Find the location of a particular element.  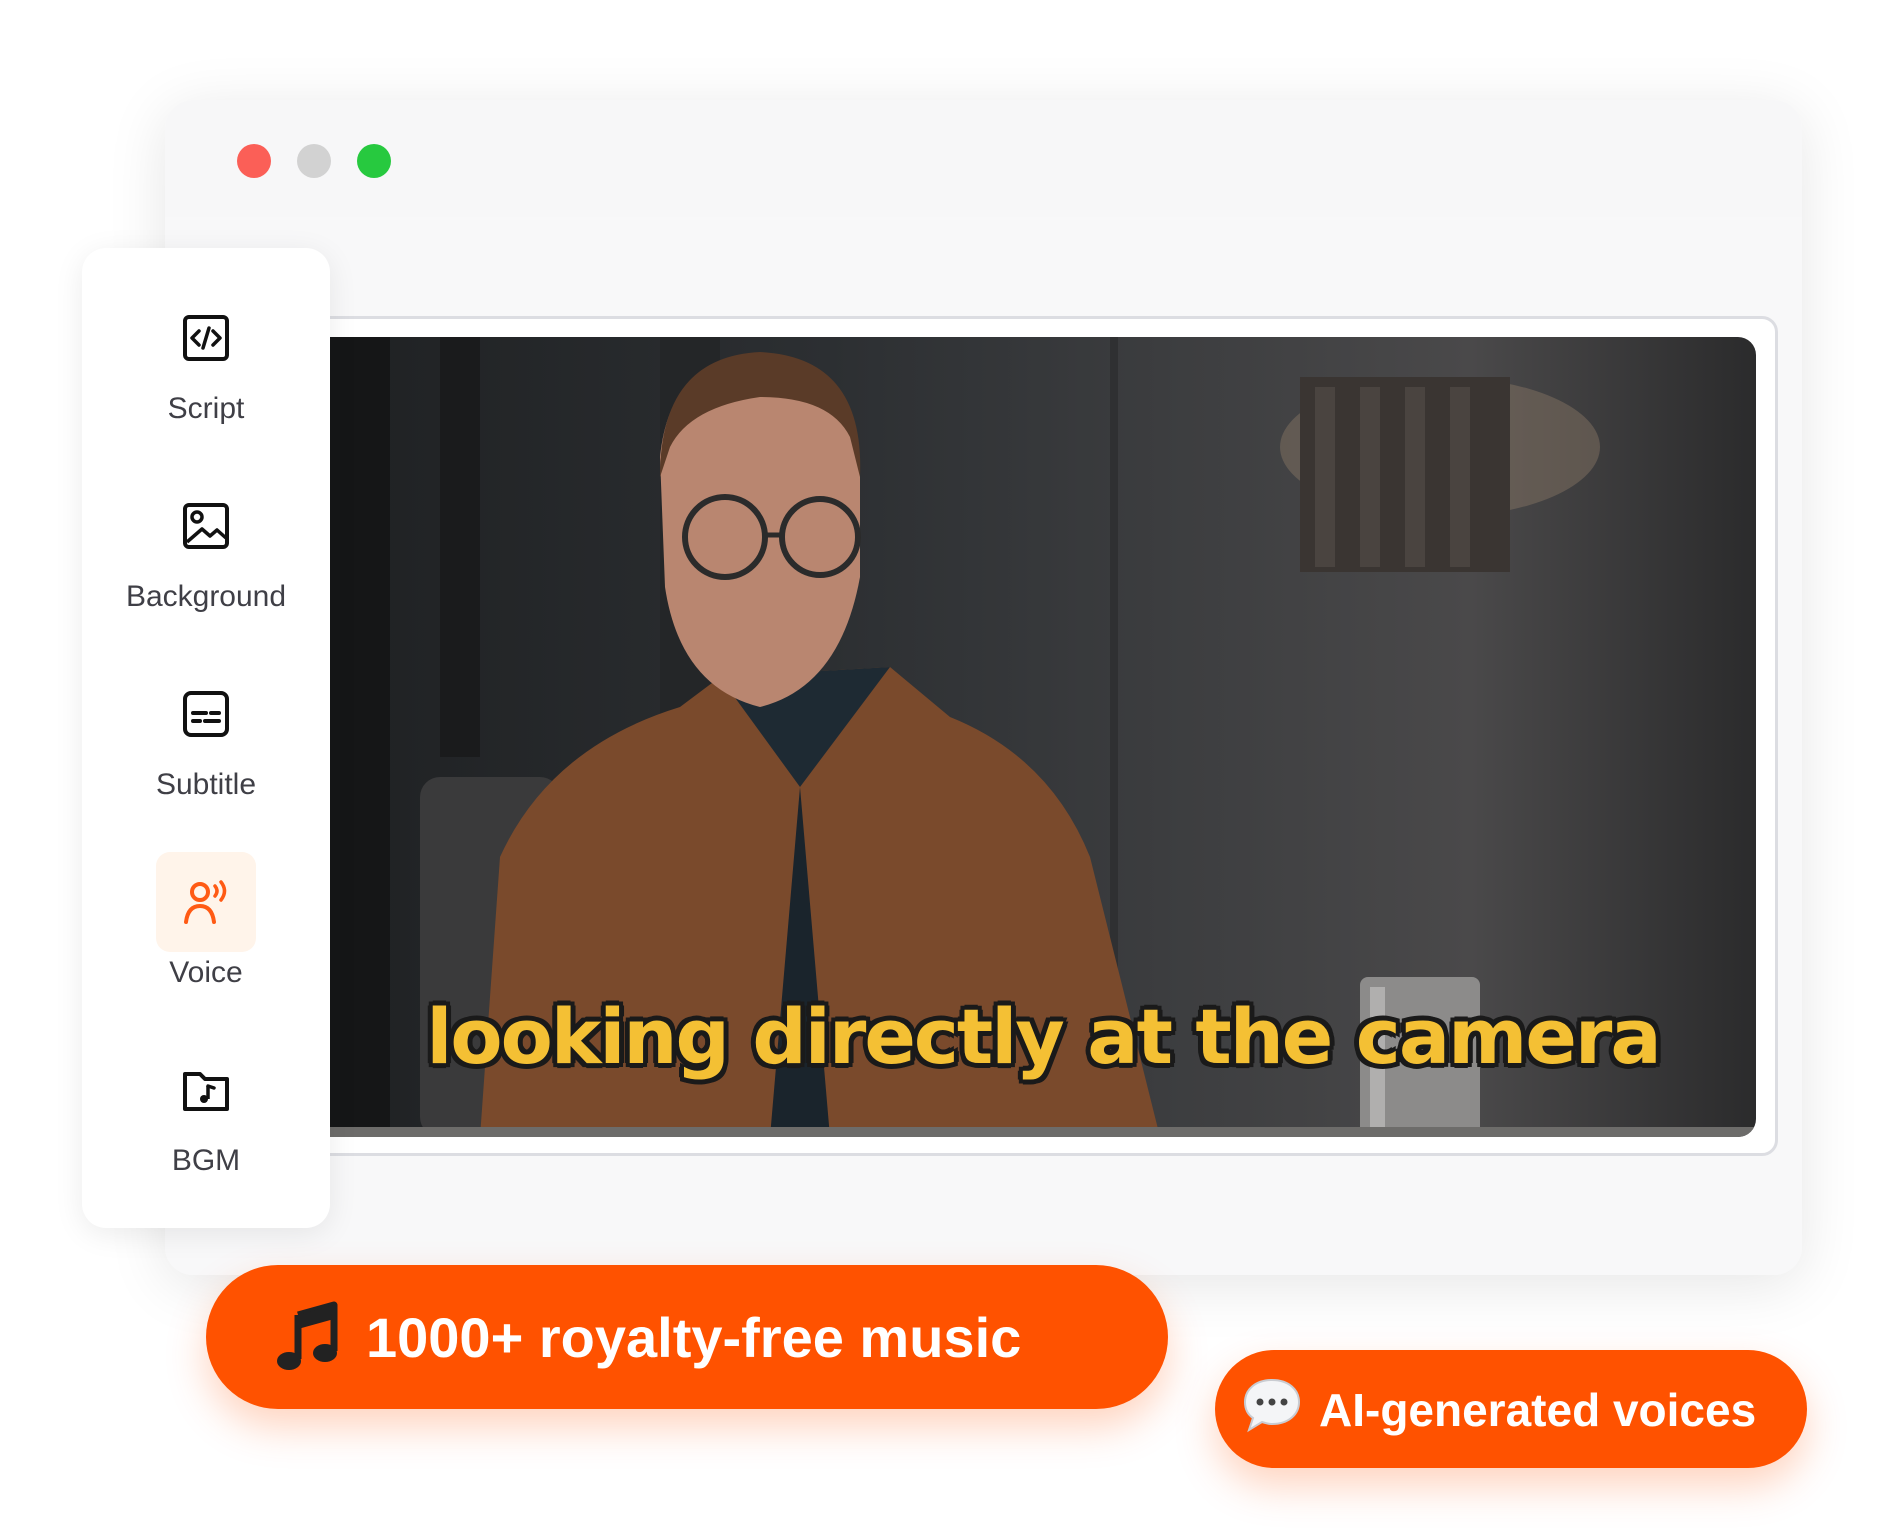

sidebar: Script Background Subtitle Voice BGM is located at coordinates (206, 738).